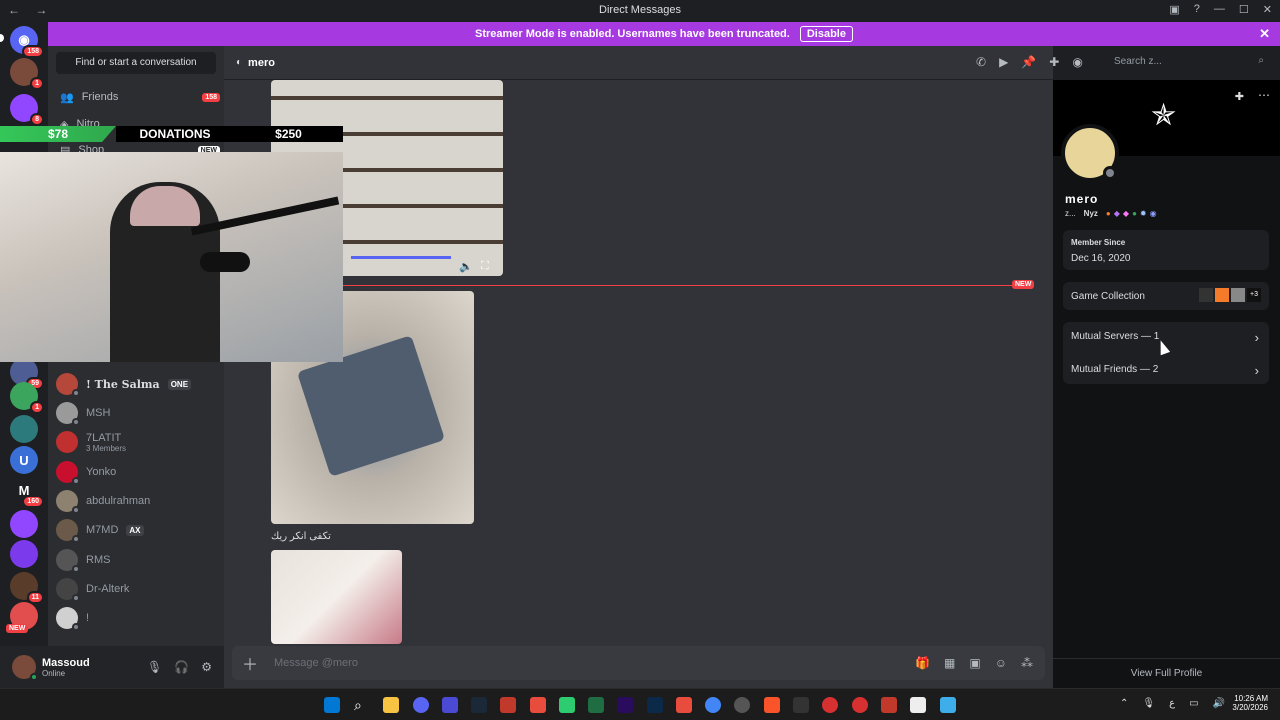  What do you see at coordinates (391, 705) in the screenshot?
I see `file-explorer-icon` at bounding box center [391, 705].